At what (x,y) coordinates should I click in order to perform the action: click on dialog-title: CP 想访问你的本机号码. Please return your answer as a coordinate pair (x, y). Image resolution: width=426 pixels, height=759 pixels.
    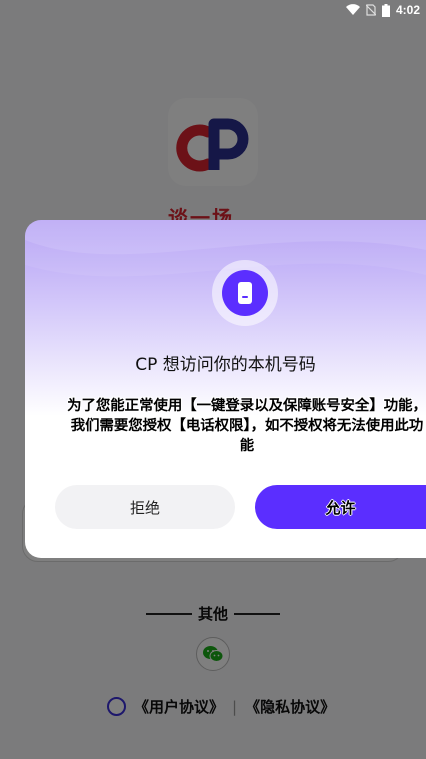
    Looking at the image, I should click on (225, 365).